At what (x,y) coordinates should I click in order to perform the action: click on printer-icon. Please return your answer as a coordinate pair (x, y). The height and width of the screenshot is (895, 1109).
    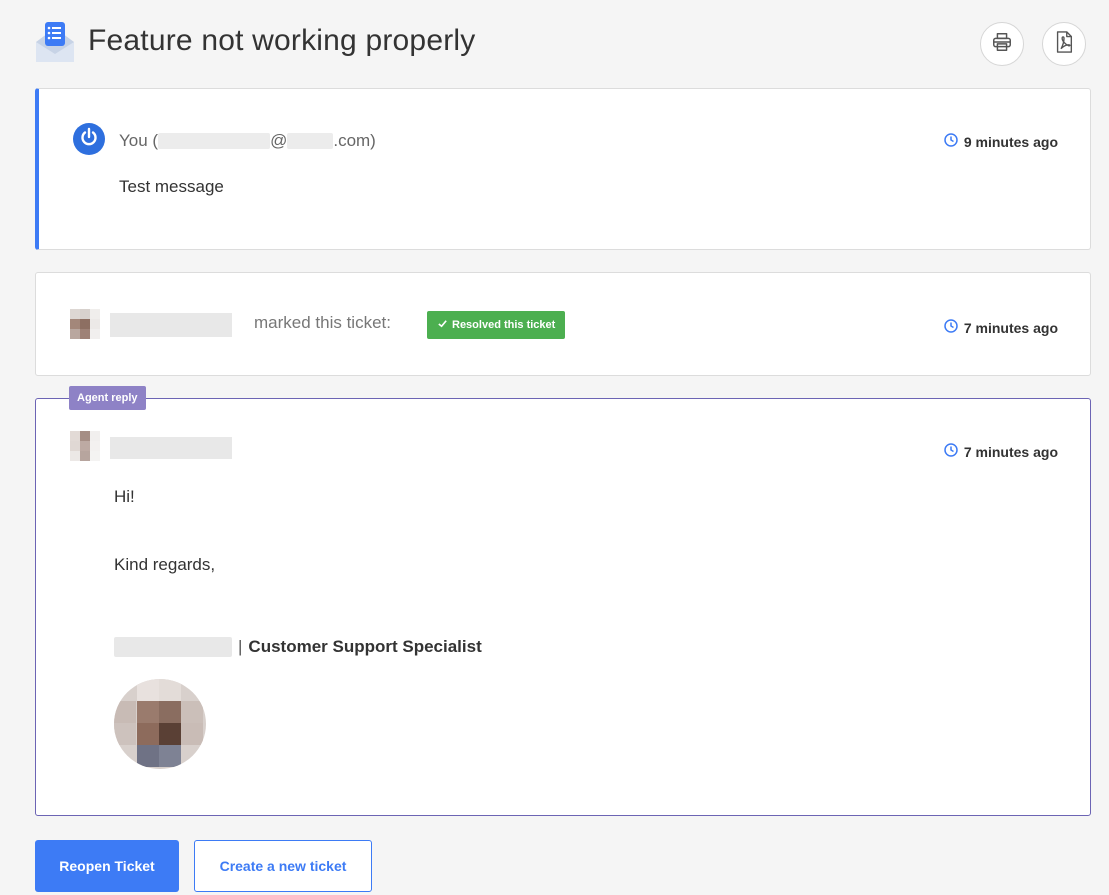
    Looking at the image, I should click on (1002, 44).